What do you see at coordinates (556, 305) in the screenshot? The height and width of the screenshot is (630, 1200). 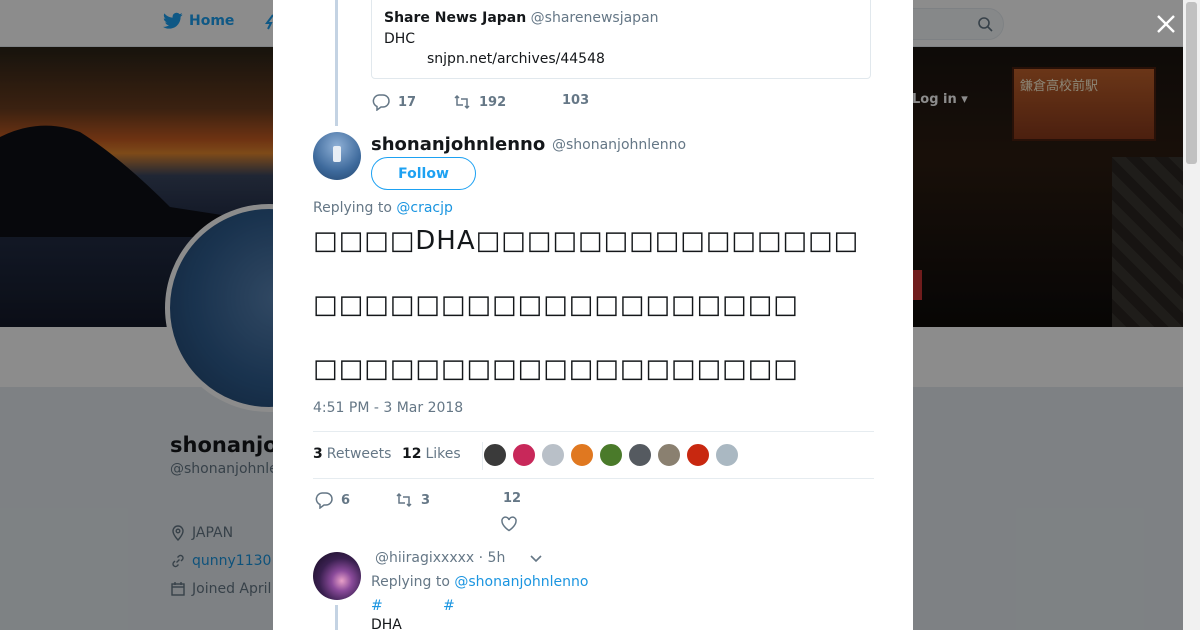 I see `tweet-text-line-2: □□□□□□□□□□□□□□□□□□□` at bounding box center [556, 305].